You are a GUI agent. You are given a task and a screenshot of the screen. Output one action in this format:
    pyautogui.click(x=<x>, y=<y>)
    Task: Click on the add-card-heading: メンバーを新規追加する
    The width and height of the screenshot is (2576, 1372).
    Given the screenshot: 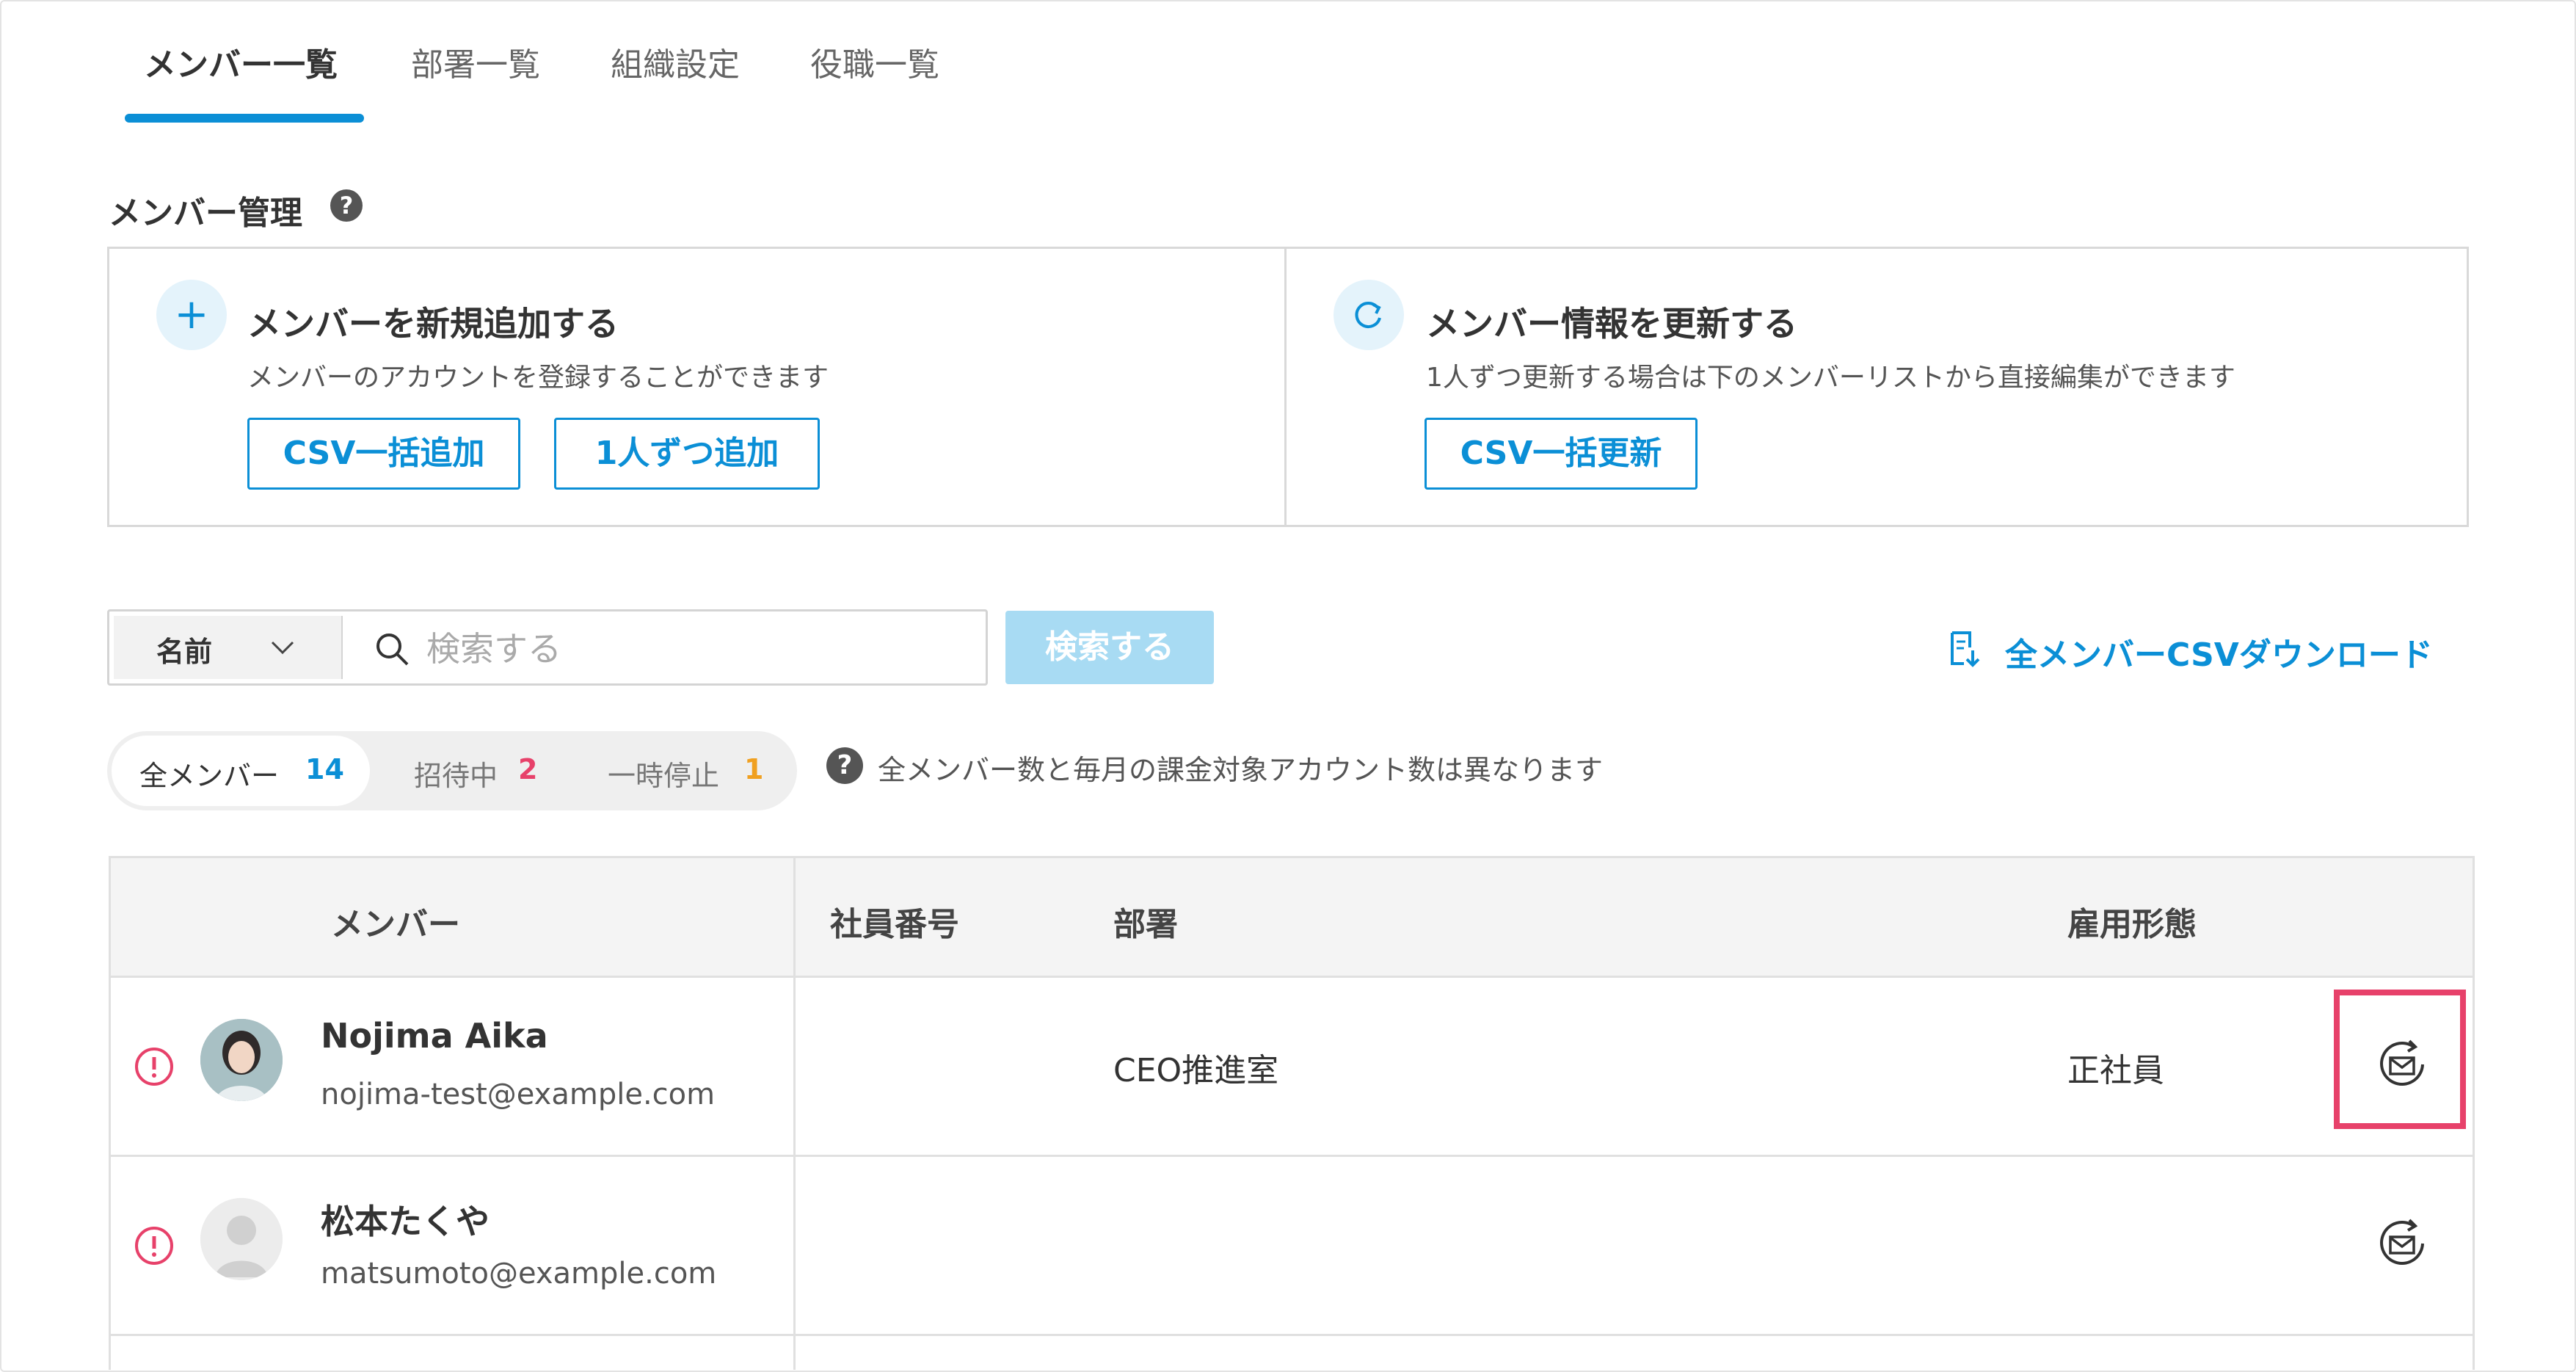 What is the action you would take?
    pyautogui.click(x=433, y=324)
    